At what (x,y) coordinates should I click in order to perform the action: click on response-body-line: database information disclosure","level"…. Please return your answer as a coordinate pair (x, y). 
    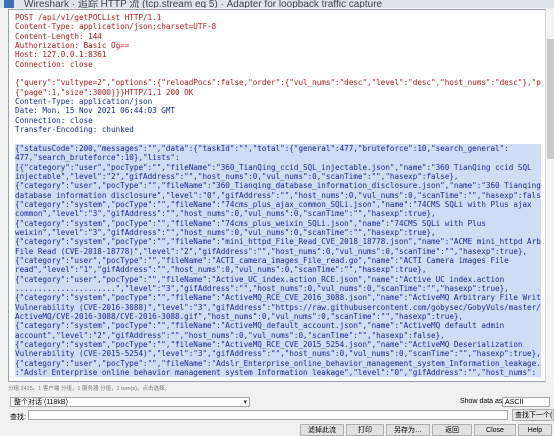
    Looking at the image, I should click on (278, 195).